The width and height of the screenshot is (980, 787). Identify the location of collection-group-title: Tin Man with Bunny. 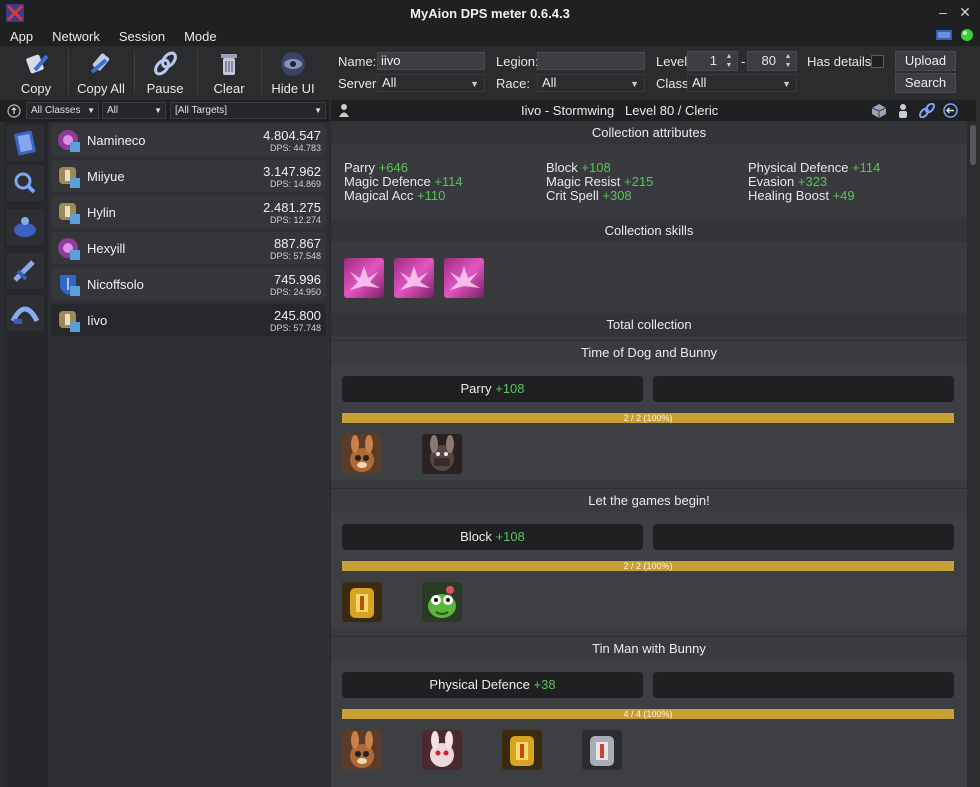
(649, 649).